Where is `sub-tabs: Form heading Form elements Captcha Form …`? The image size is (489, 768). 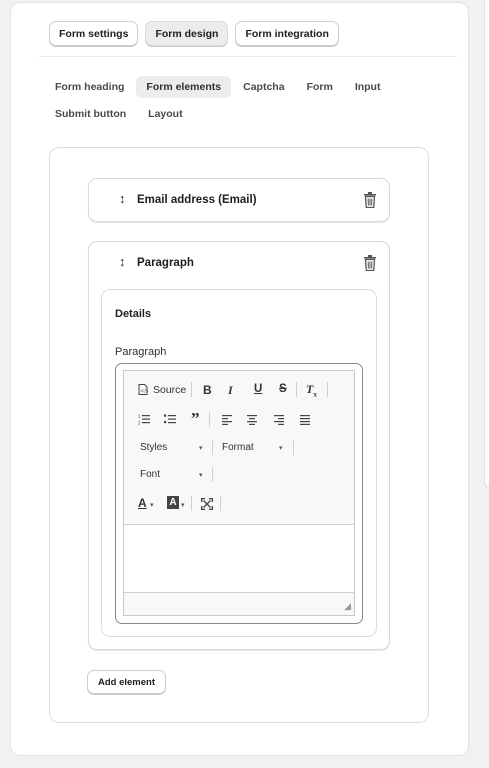 sub-tabs: Form heading Form elements Captcha Form … is located at coordinates (225, 100).